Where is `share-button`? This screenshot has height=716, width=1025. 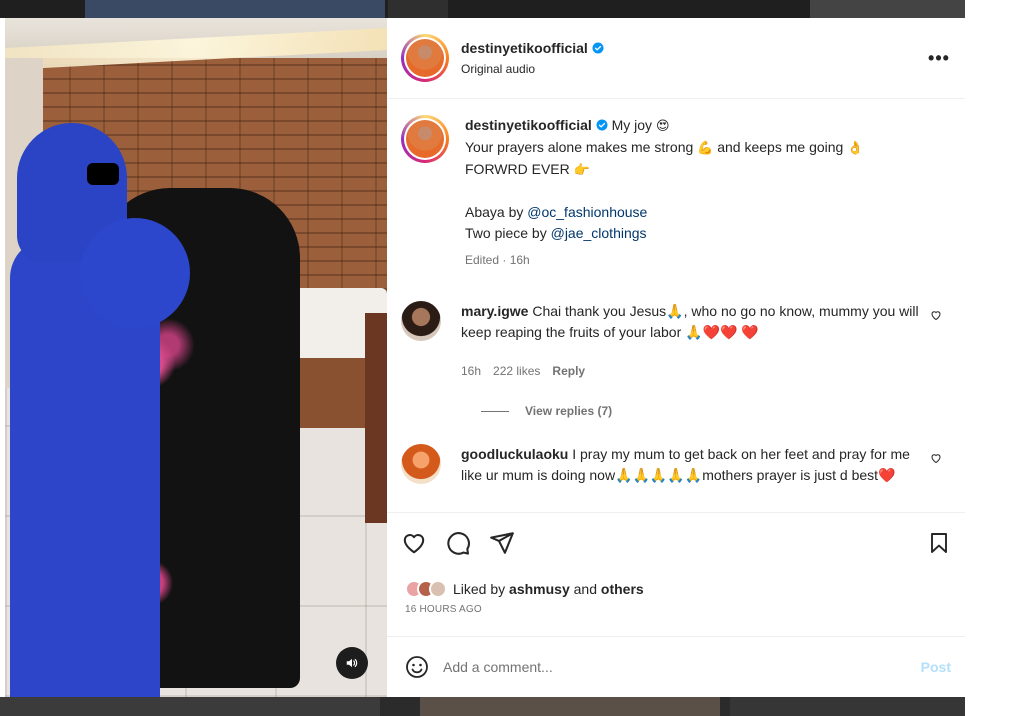 share-button is located at coordinates (507, 543).